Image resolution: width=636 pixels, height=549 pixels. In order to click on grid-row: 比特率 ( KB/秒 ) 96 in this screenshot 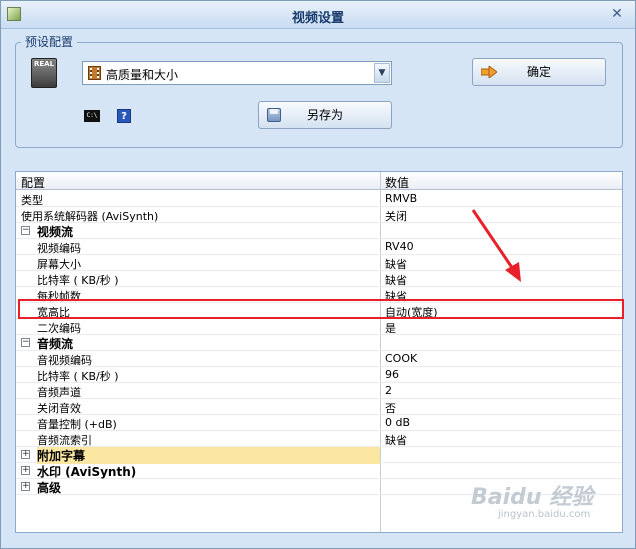, I will do `click(319, 375)`.